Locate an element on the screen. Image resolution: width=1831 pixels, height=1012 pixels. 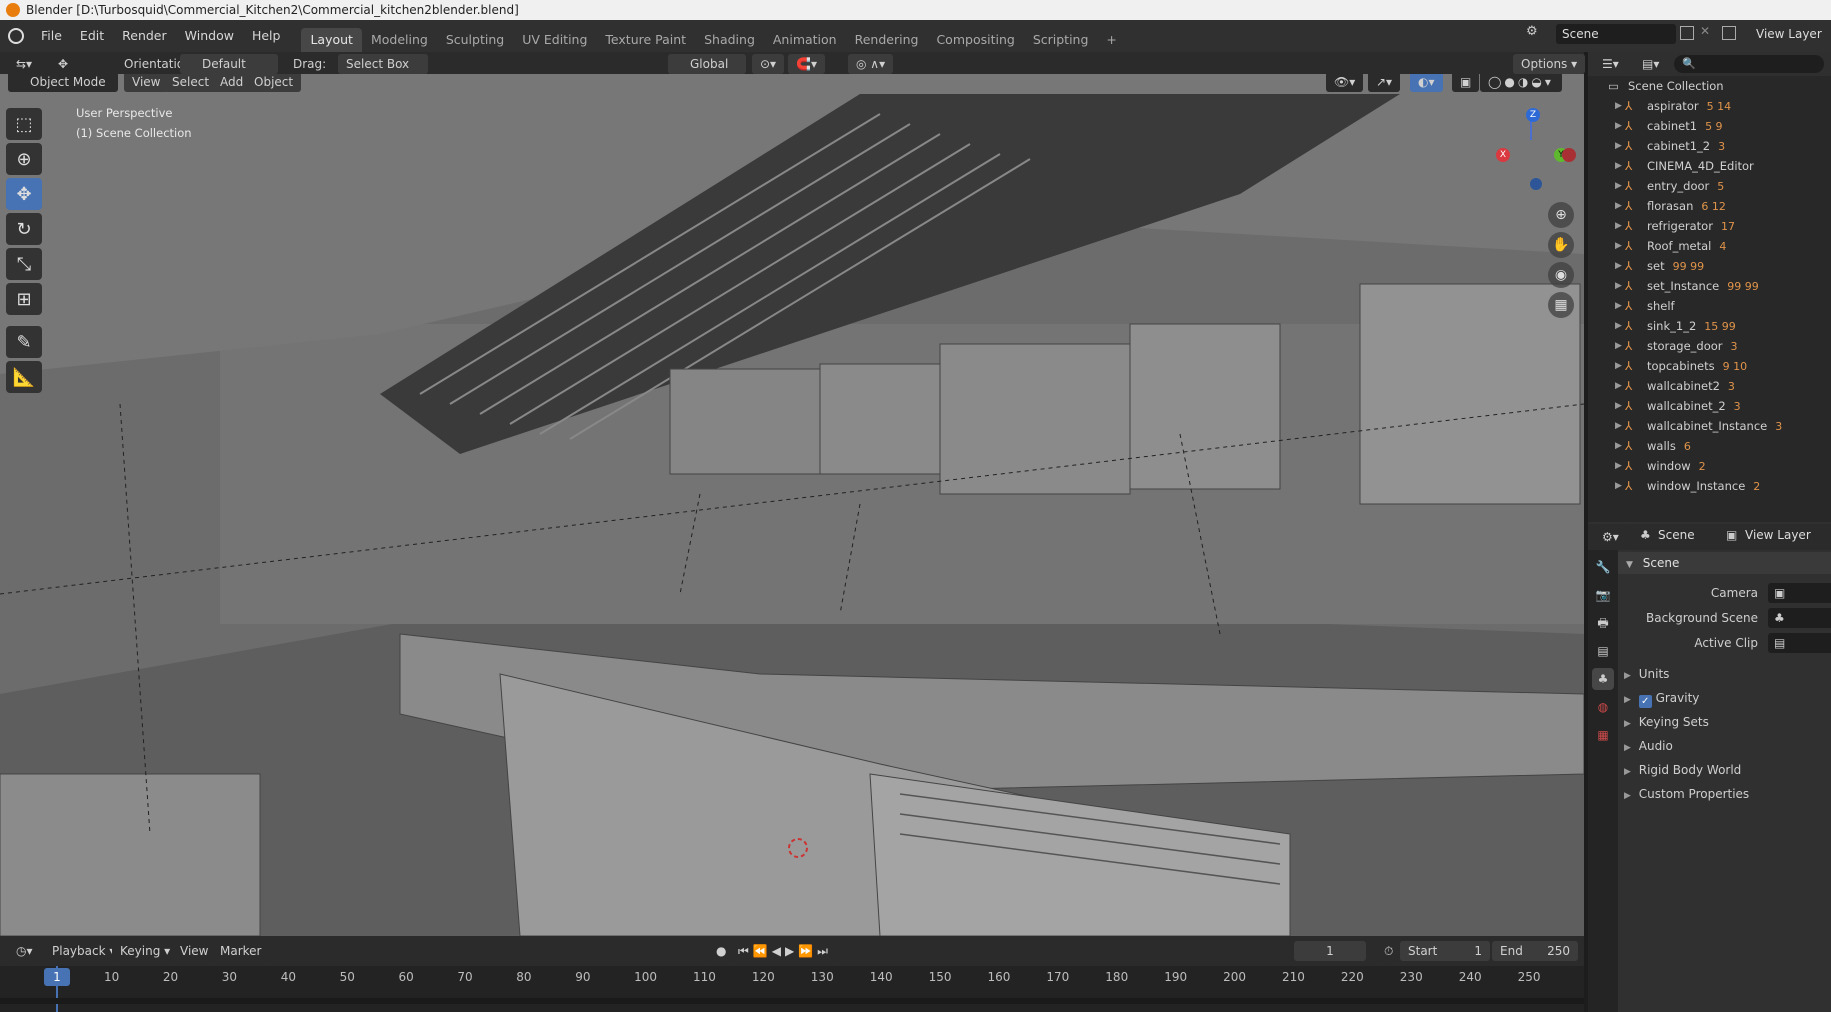
timeline-editor-icon: ◷▾ is located at coordinates (24, 951).